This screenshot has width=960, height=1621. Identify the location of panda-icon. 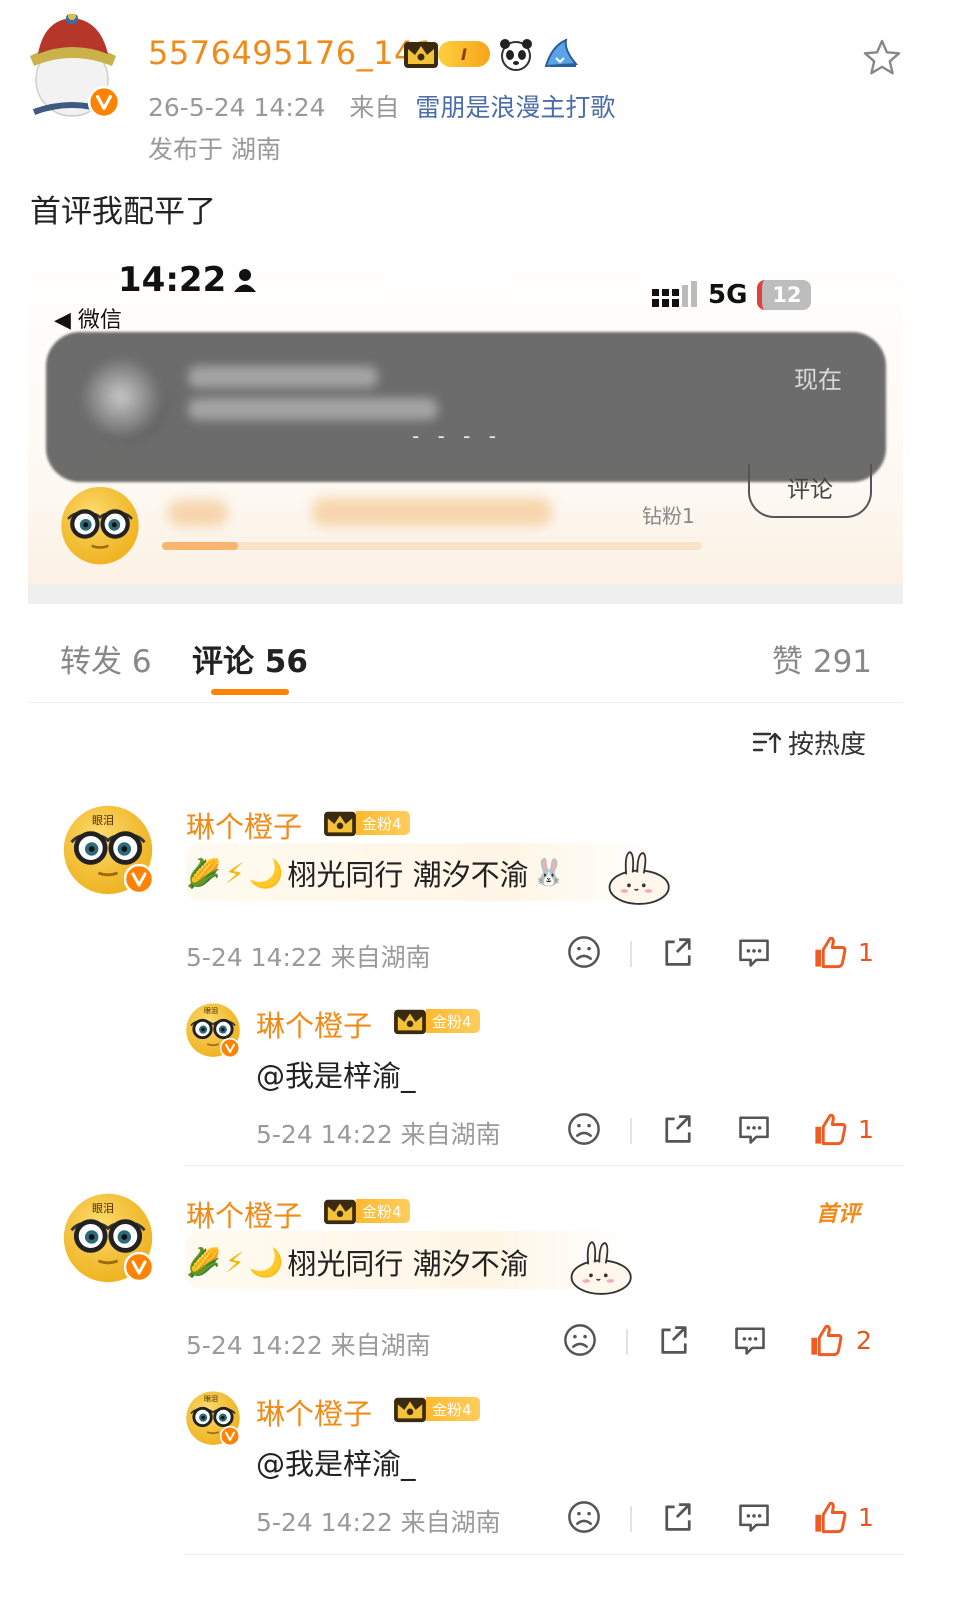
(516, 55).